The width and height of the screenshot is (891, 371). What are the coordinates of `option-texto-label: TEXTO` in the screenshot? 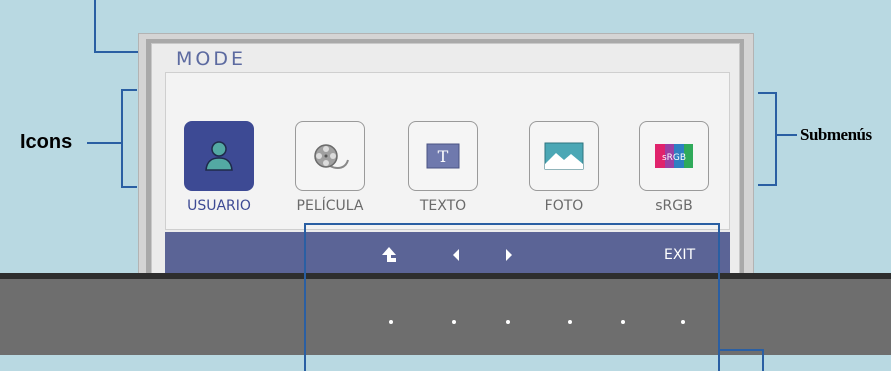 It's located at (443, 206).